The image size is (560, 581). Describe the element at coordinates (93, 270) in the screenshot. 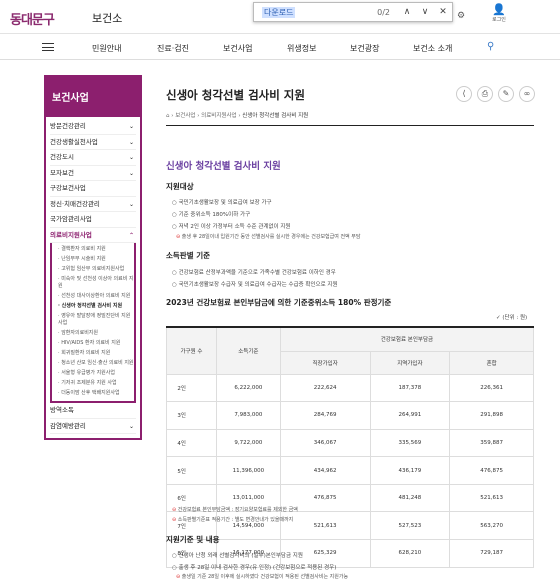

I see `submenu-item: 고위험 임산부 의료비지원사업` at that location.